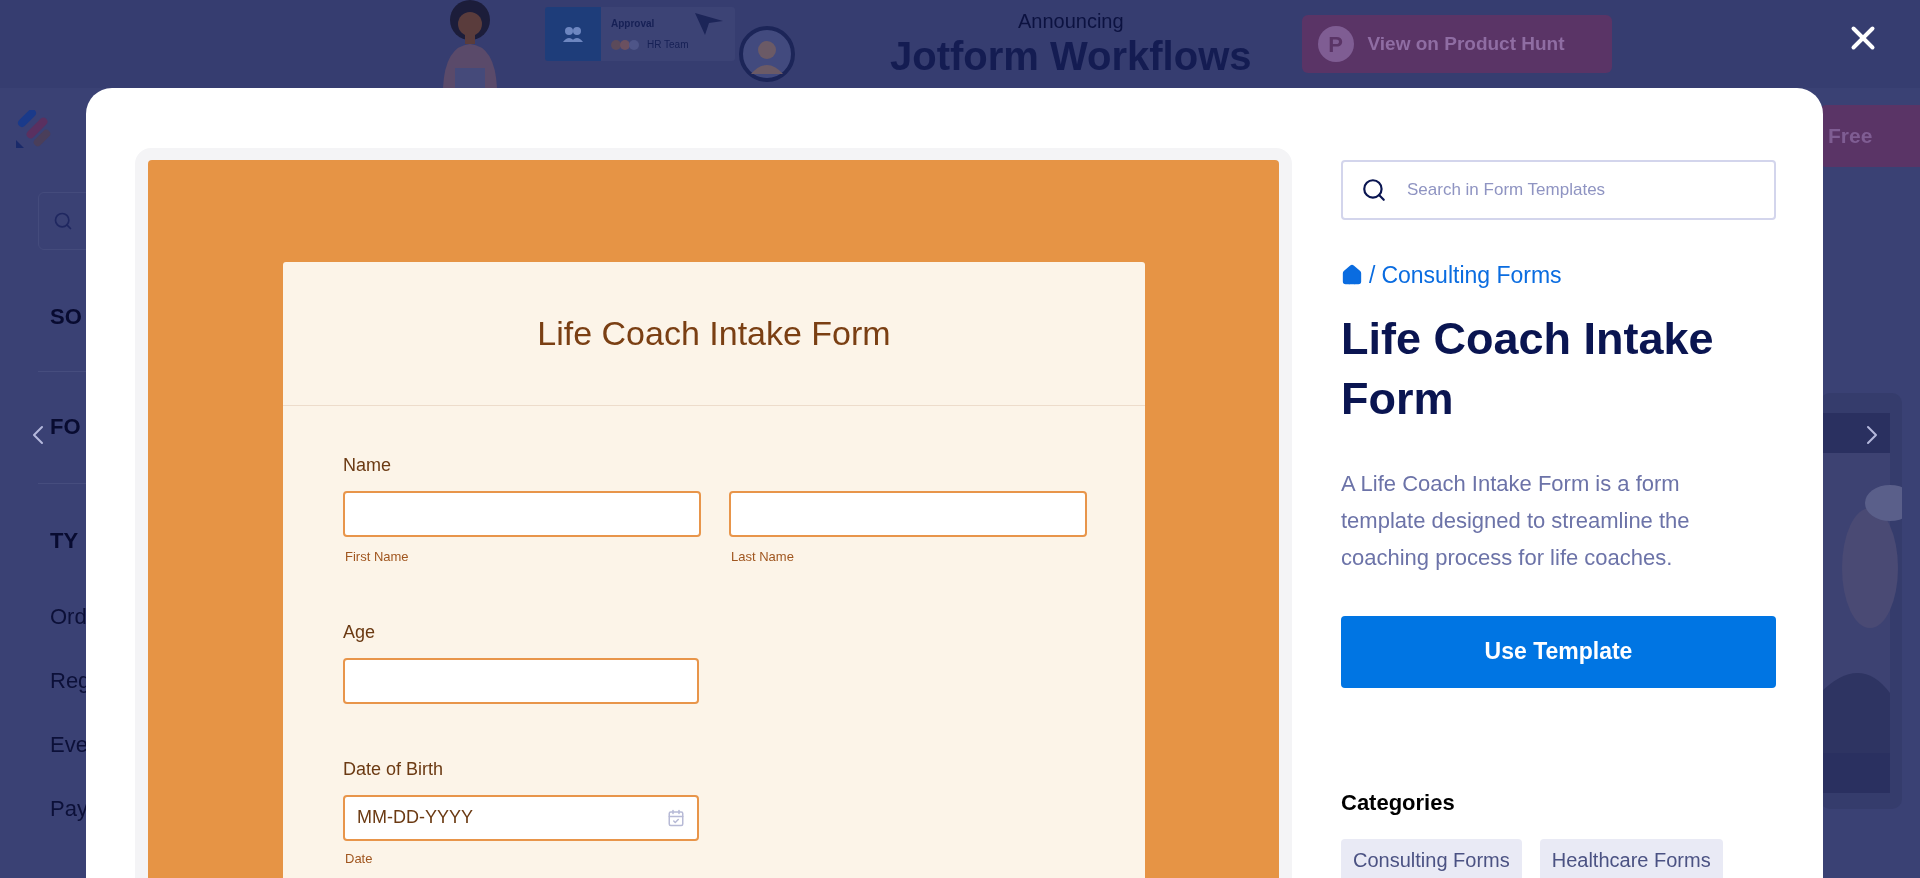 The height and width of the screenshot is (878, 1920). What do you see at coordinates (1528, 368) in the screenshot?
I see `template-title: Life Coach Intake Form` at bounding box center [1528, 368].